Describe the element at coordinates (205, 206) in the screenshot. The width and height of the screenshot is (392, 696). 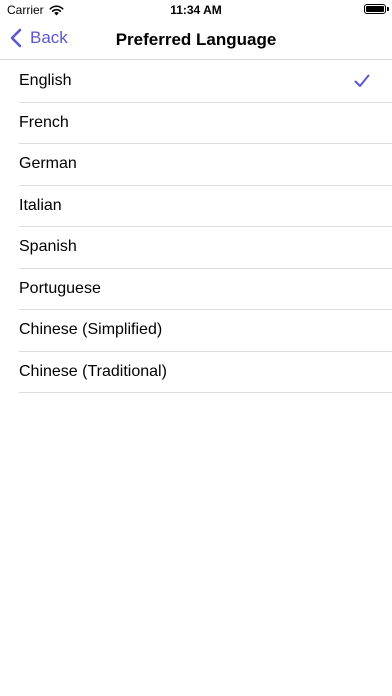
I see `language-item-italian: Italian` at that location.